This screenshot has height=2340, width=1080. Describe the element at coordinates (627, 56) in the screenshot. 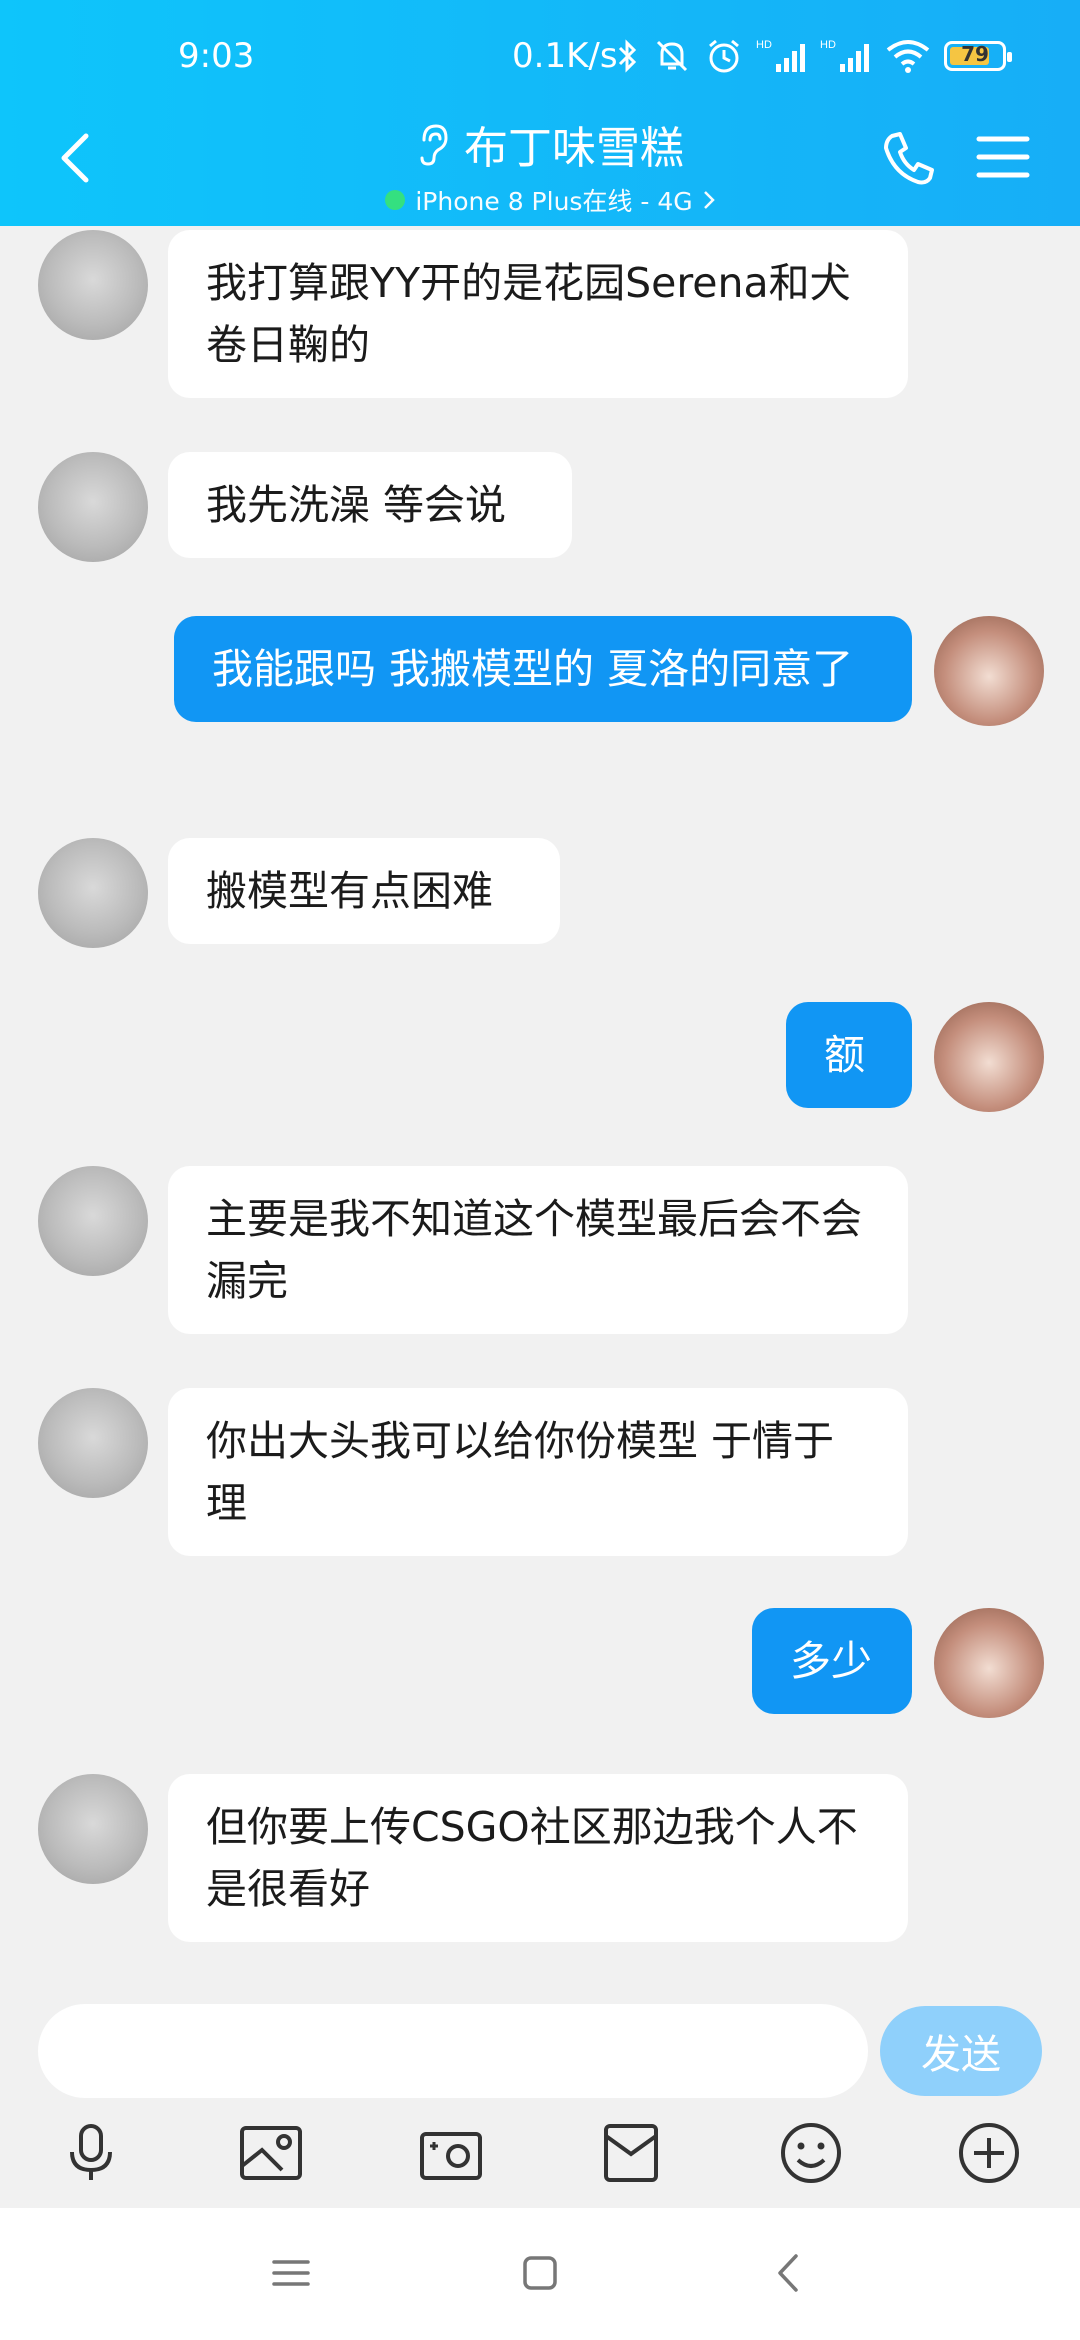

I see `bluetooth-icon` at that location.